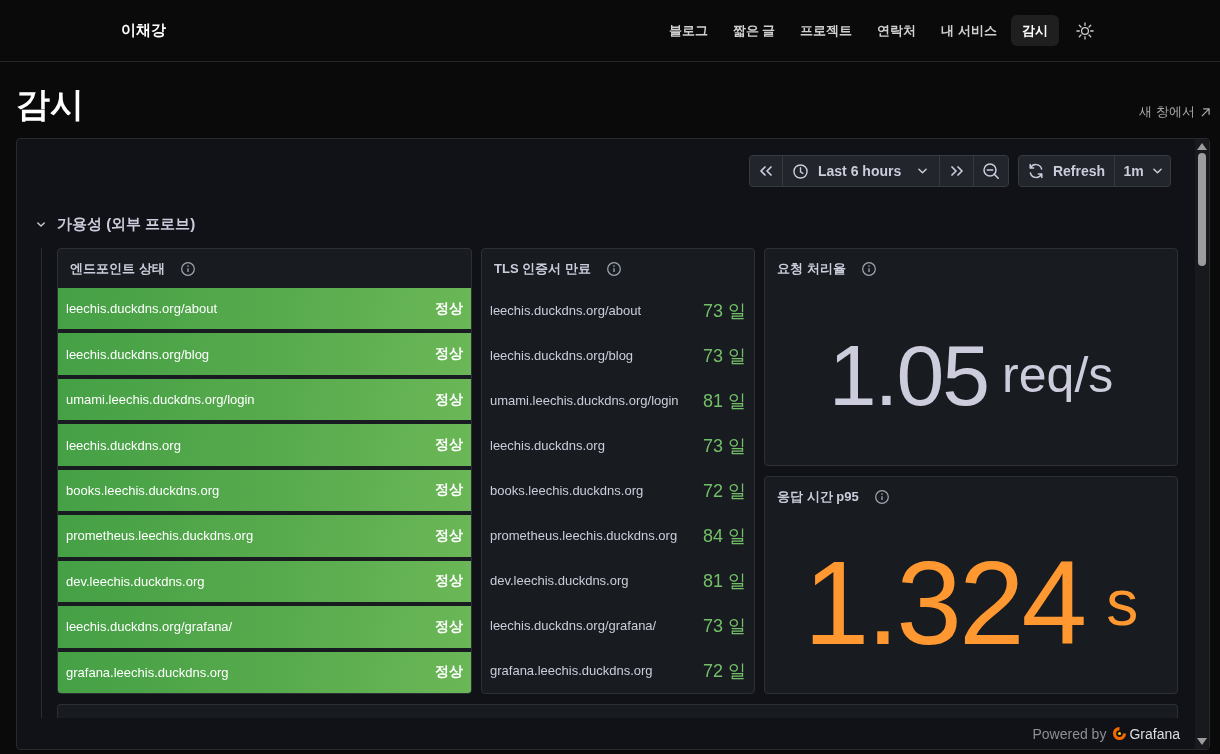 This screenshot has height=754, width=1220. What do you see at coordinates (1066, 171) in the screenshot?
I see `refresh-button: Refresh` at bounding box center [1066, 171].